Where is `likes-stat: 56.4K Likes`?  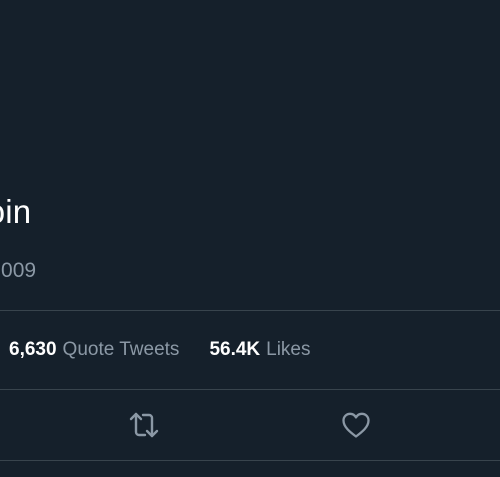
likes-stat: 56.4K Likes is located at coordinates (259, 350).